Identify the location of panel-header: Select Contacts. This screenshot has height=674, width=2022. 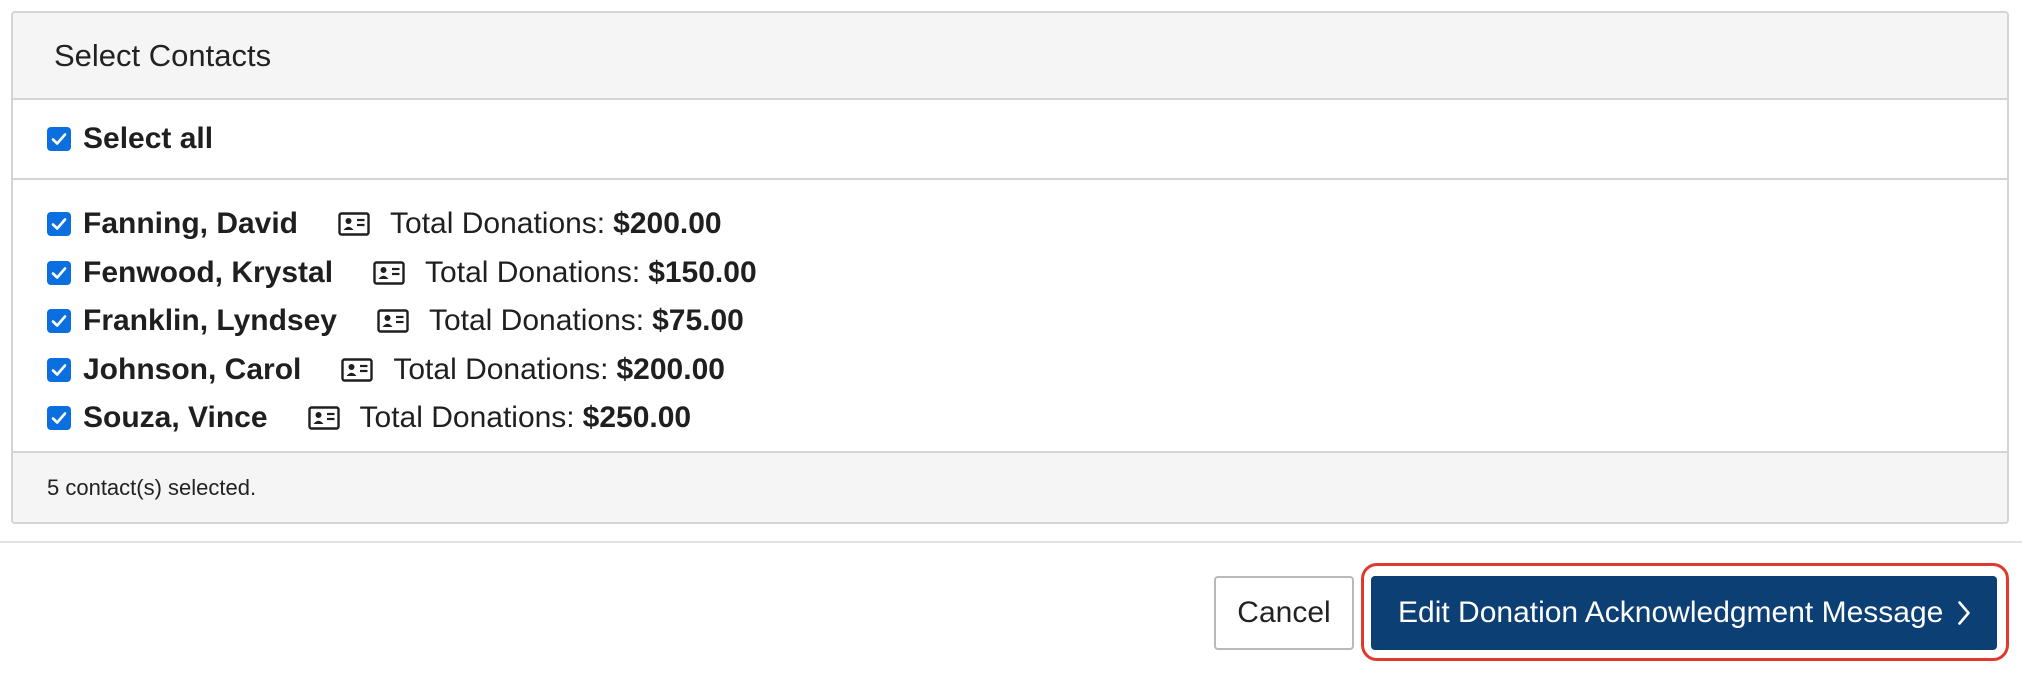
(1010, 56).